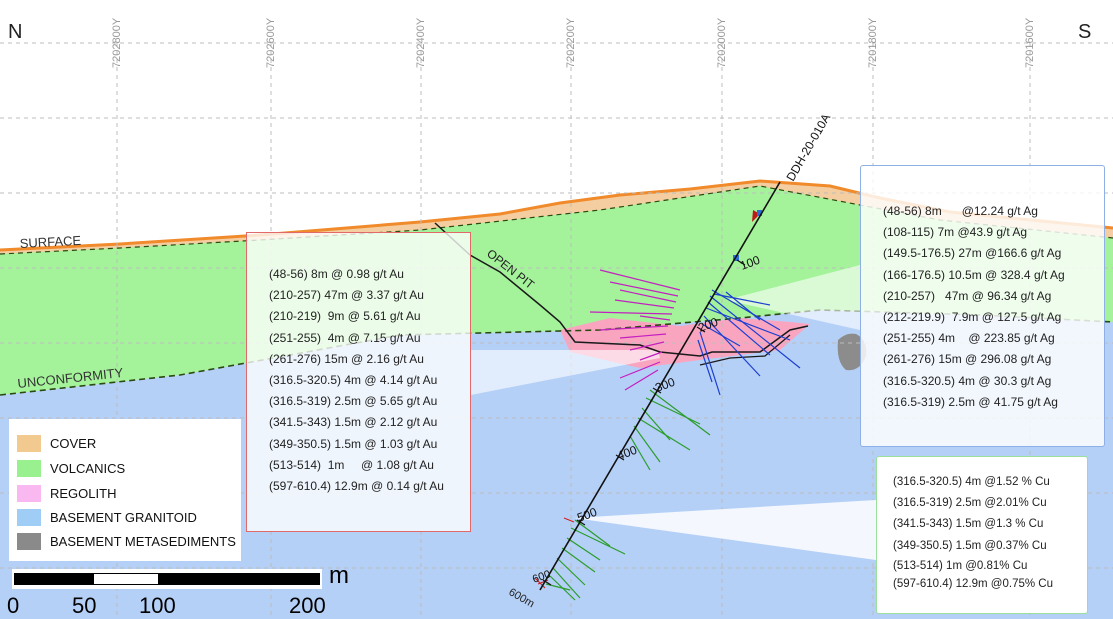 This screenshot has height=619, width=1113. What do you see at coordinates (968, 524) in the screenshot?
I see `cu-intercept-row: (341.5-343) 1.5m @1.3 % Cu` at bounding box center [968, 524].